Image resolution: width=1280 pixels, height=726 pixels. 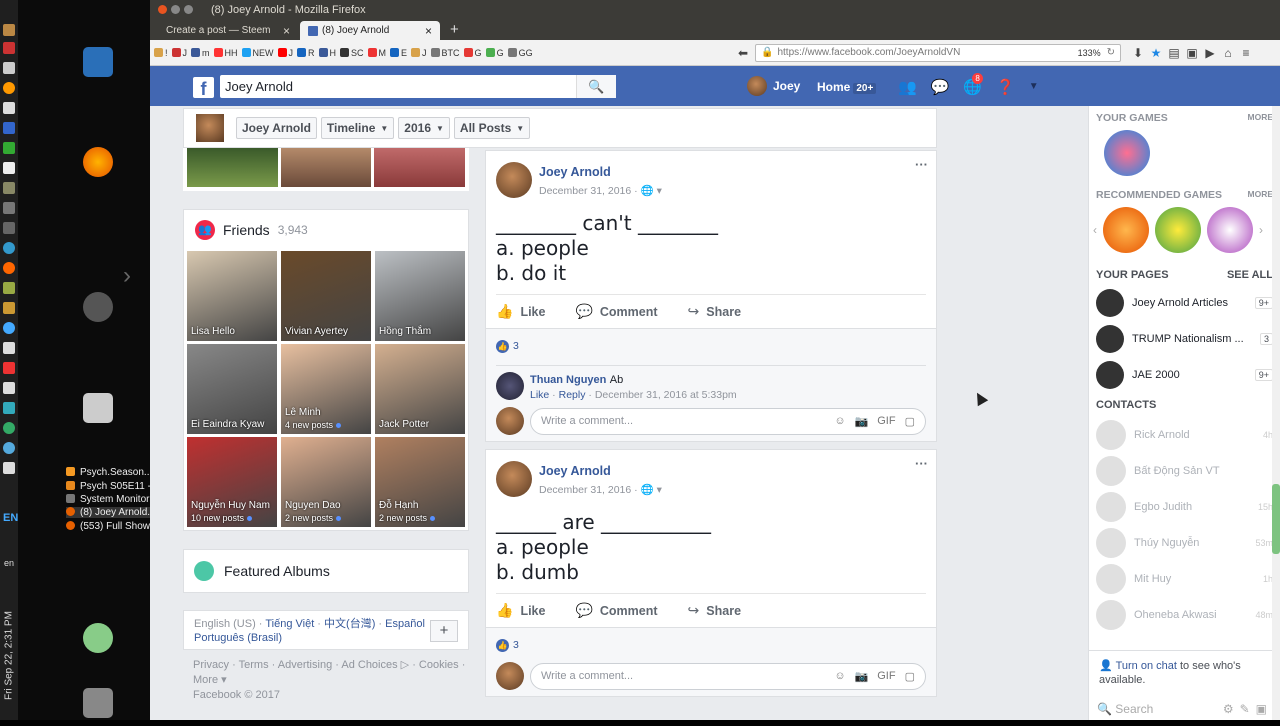 I want to click on friend-name: Đỗ Hạnh, so click(x=407, y=506).